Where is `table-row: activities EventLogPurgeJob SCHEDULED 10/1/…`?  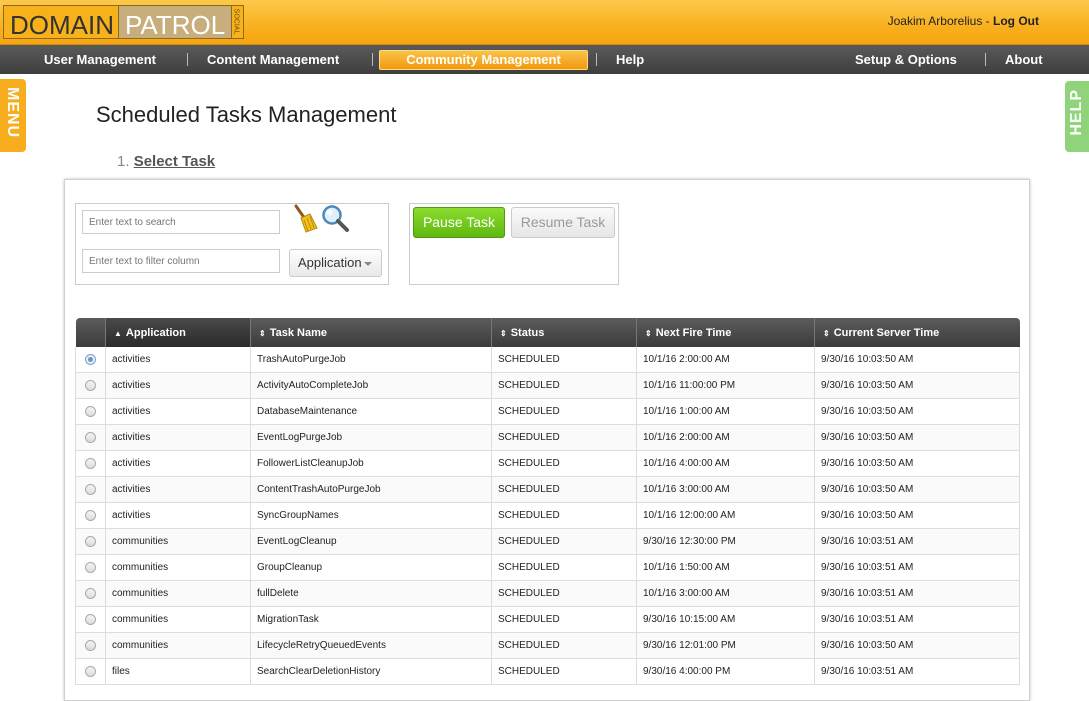 table-row: activities EventLogPurgeJob SCHEDULED 10/1/… is located at coordinates (547, 437).